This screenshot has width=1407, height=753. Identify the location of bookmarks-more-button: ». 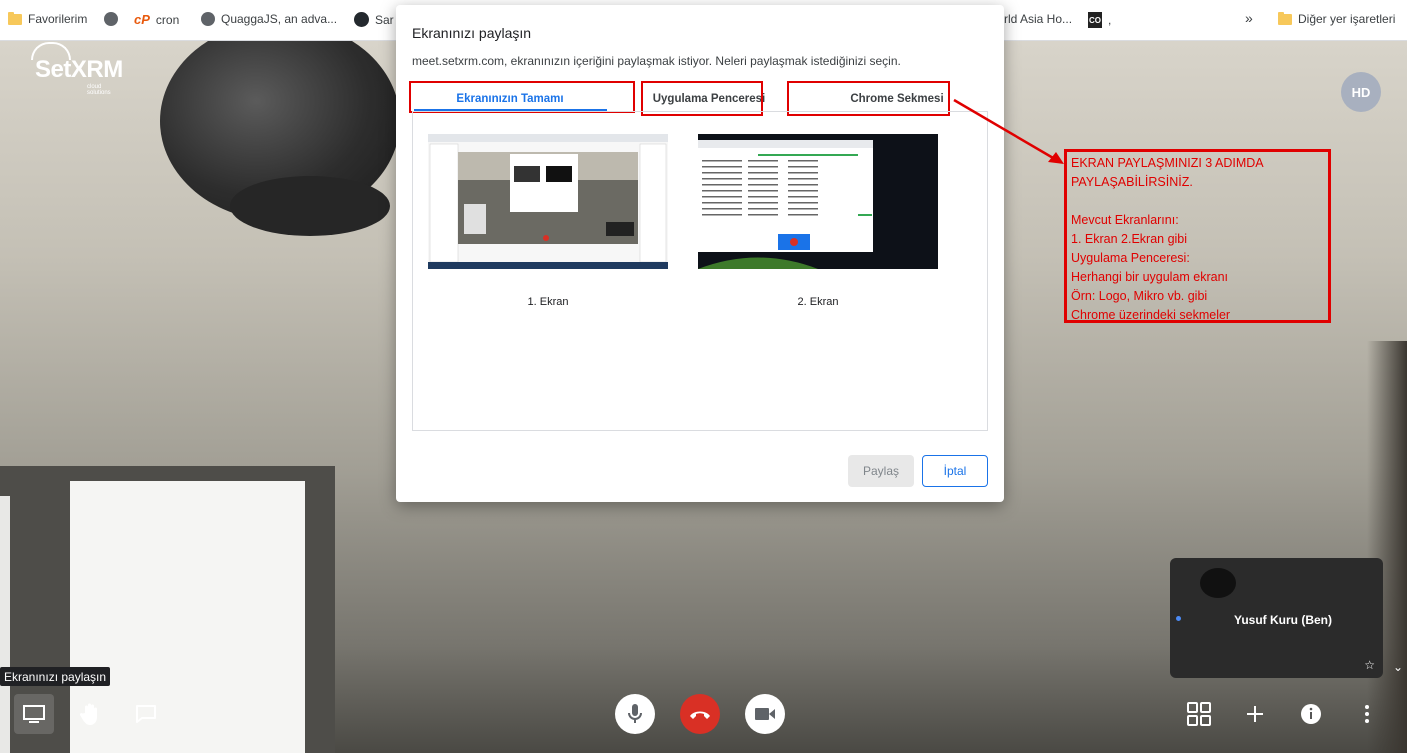
(1249, 18).